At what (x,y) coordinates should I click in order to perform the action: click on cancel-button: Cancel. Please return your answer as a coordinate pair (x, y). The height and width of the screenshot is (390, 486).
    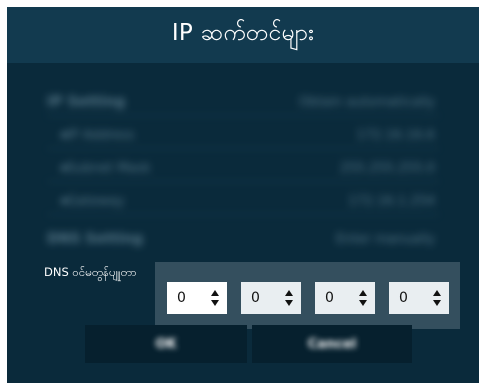
    Looking at the image, I should click on (332, 344).